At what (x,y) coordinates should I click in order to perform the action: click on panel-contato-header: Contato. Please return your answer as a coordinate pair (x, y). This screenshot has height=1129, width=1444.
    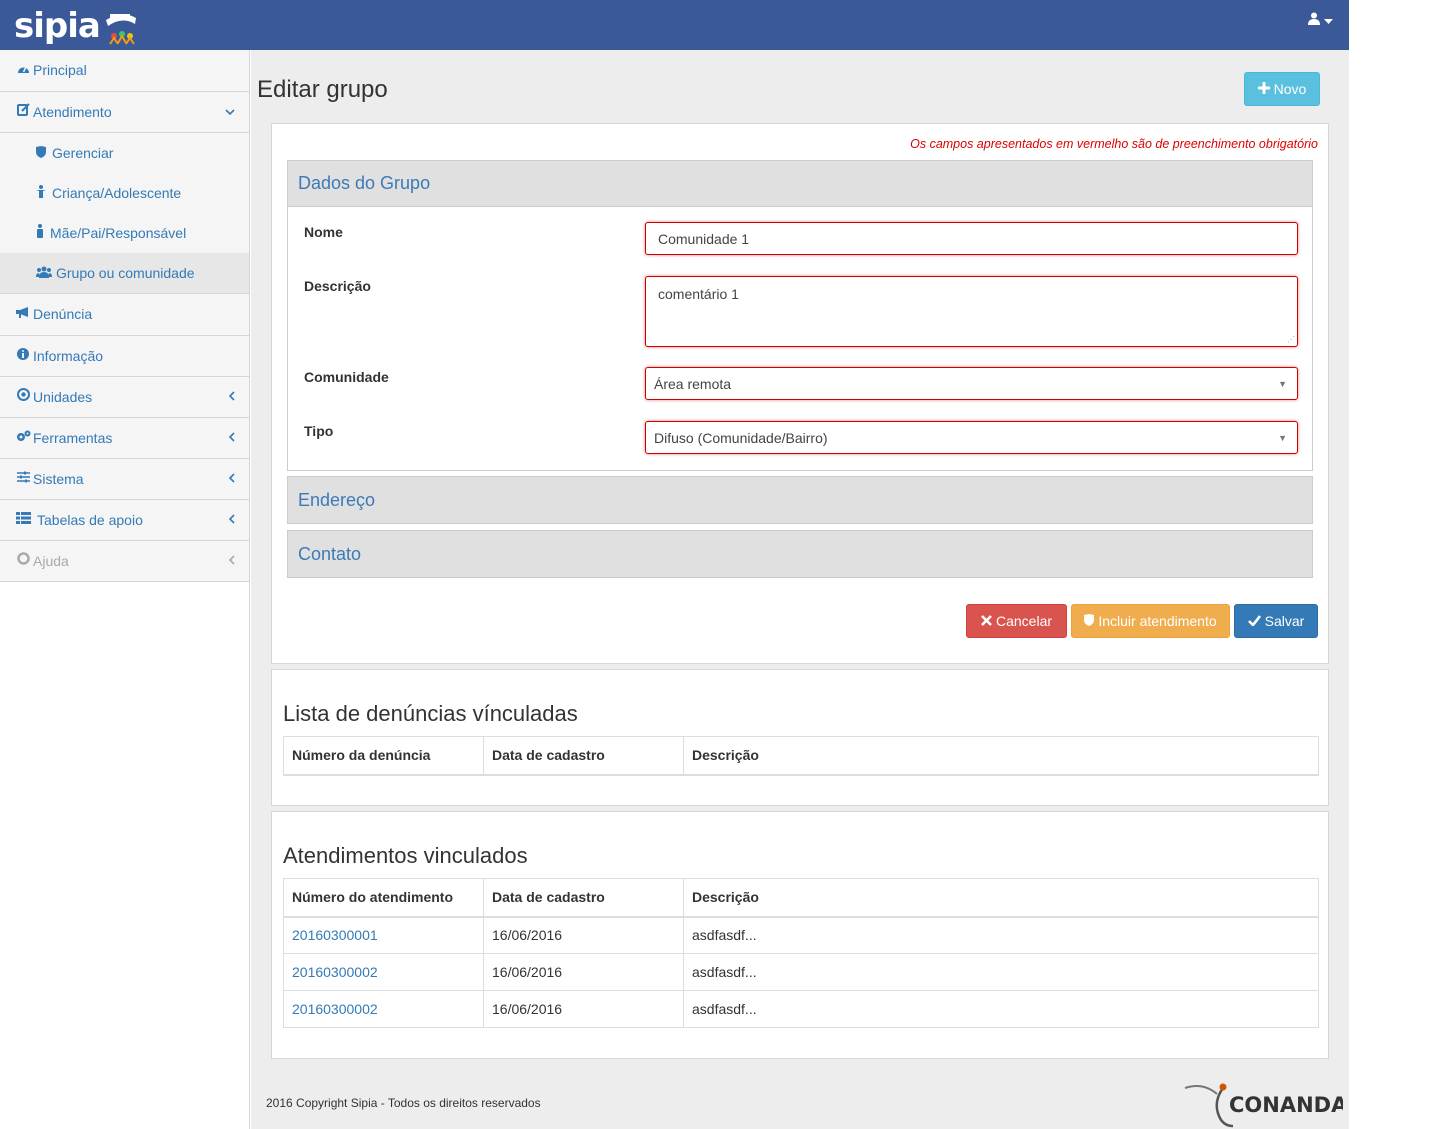
    Looking at the image, I should click on (800, 554).